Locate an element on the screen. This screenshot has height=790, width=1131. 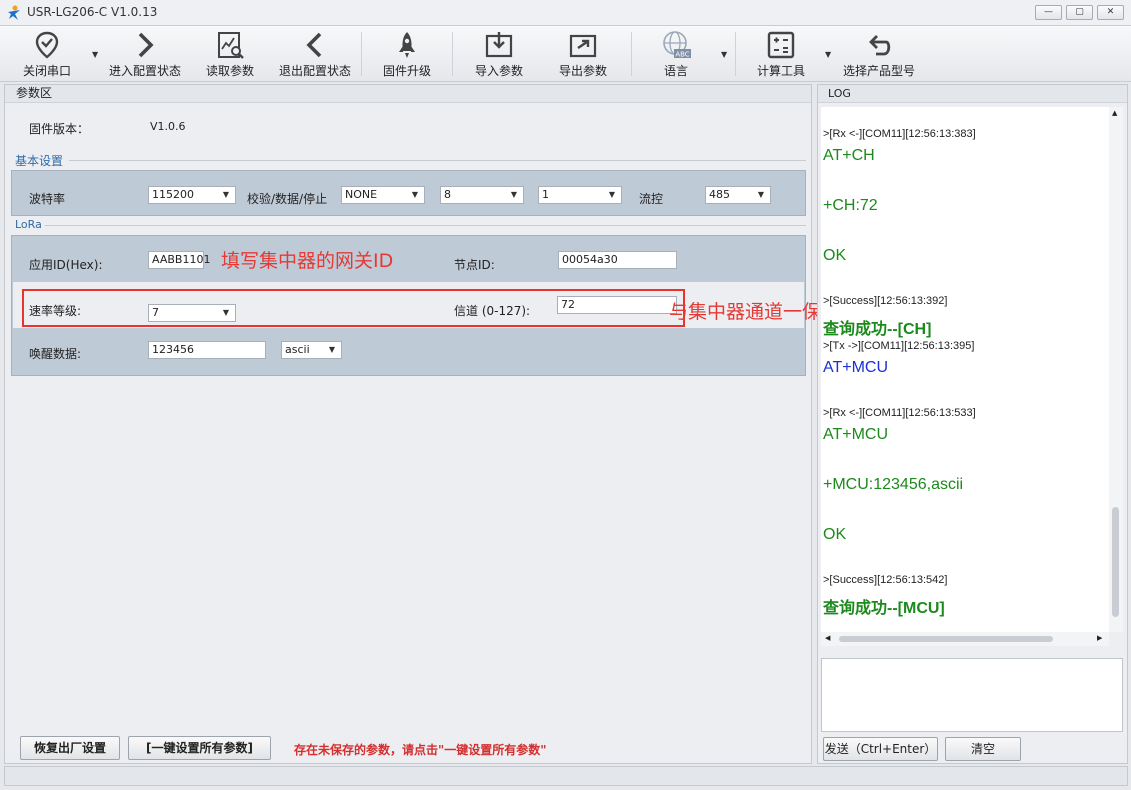
basic-settings-title: 基本设置 is located at coordinates (39, 161).